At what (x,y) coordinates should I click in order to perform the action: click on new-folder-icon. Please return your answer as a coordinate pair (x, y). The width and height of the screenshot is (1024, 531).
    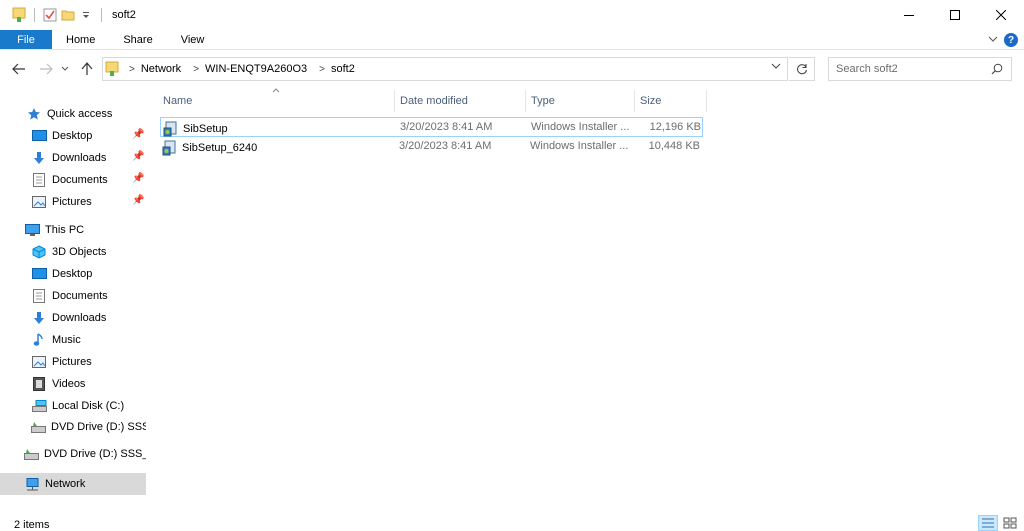
    Looking at the image, I should click on (68, 15).